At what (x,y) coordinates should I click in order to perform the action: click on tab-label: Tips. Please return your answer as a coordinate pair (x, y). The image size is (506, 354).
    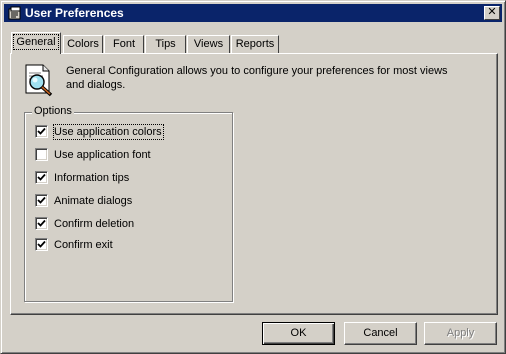
    Looking at the image, I should click on (165, 44).